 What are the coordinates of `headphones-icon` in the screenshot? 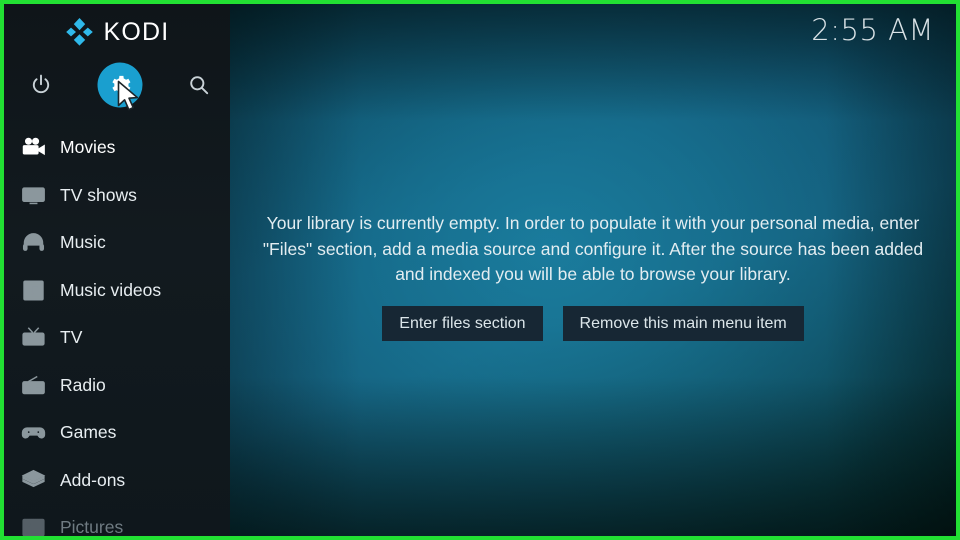 It's located at (33, 242).